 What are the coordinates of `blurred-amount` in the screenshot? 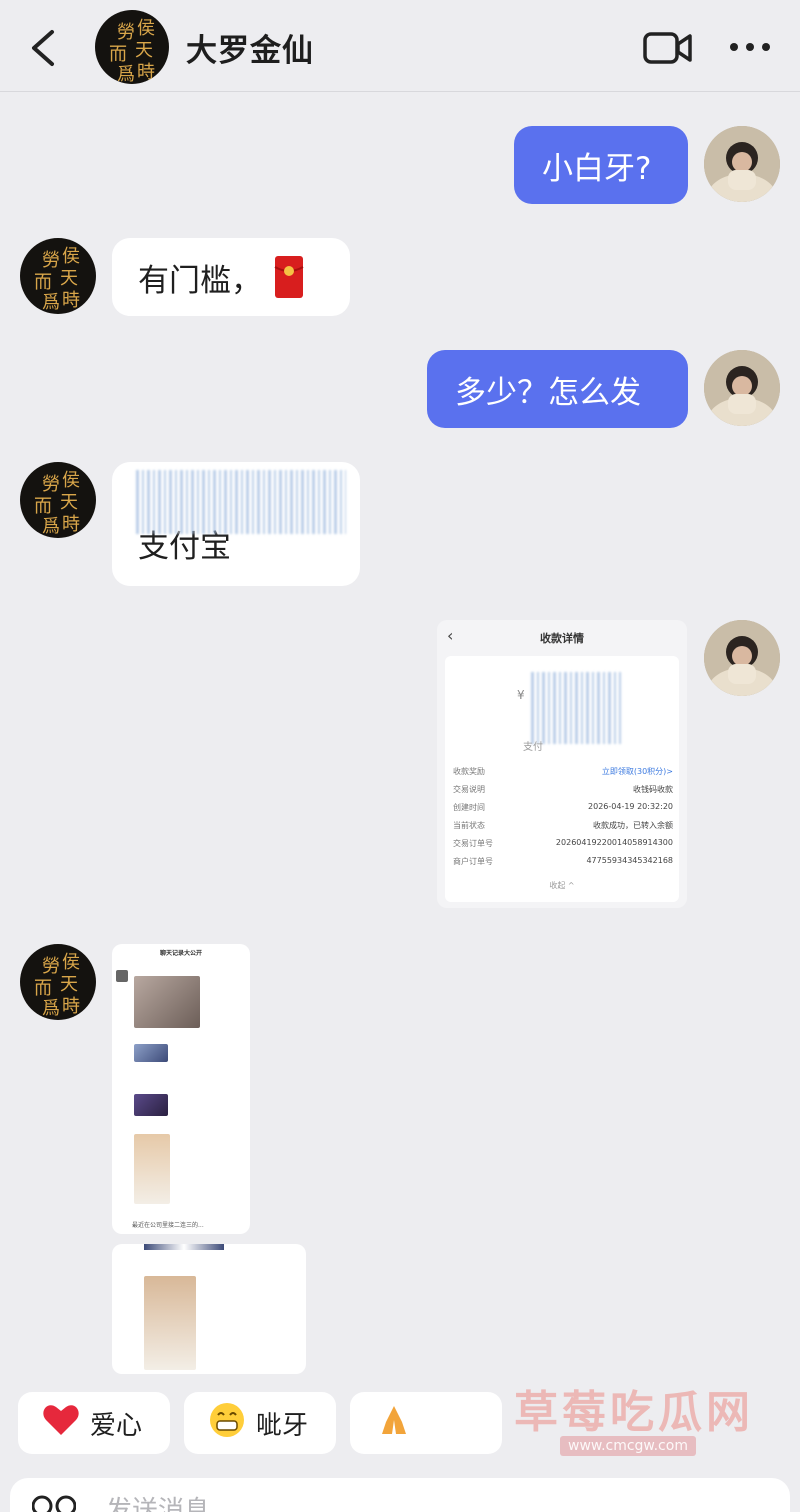 It's located at (576, 708).